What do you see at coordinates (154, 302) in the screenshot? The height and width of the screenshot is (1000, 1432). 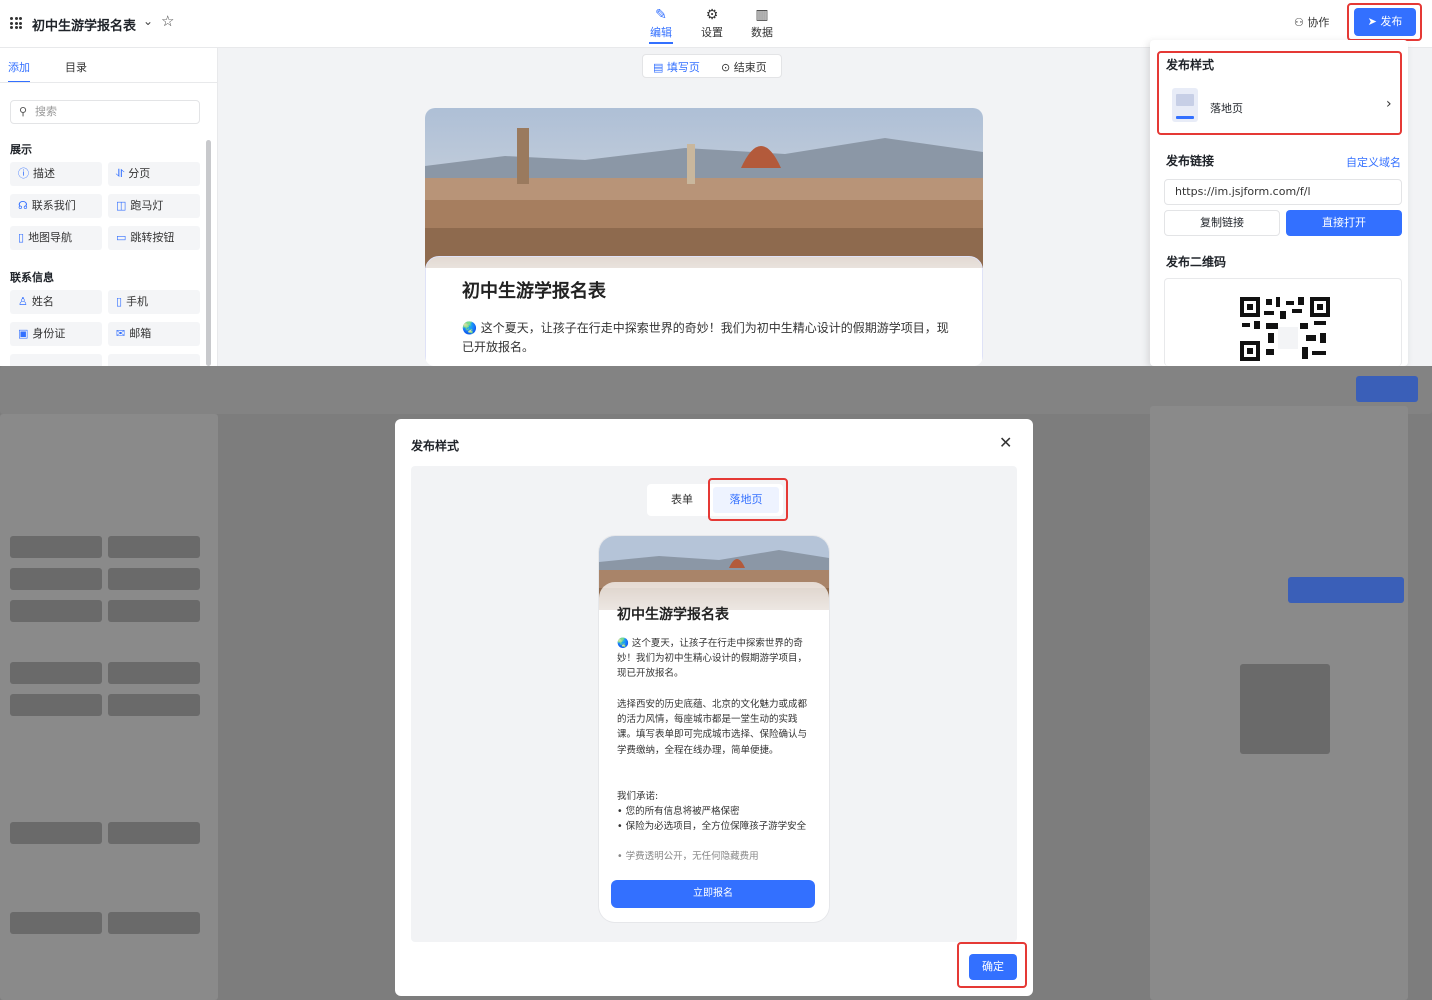 I see `component-phone: ▯ 手机` at bounding box center [154, 302].